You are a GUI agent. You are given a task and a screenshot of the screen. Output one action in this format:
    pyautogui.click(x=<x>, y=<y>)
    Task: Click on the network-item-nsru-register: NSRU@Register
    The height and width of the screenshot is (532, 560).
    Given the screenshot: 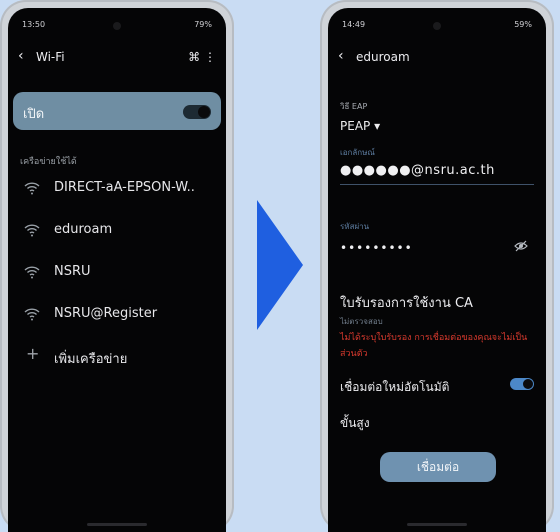 What is the action you would take?
    pyautogui.click(x=117, y=315)
    